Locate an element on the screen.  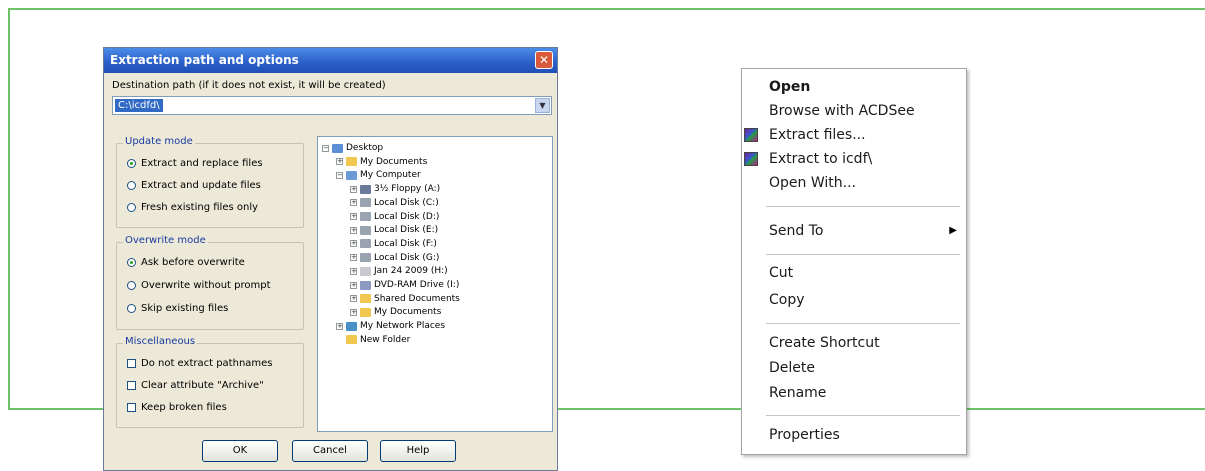
check-keep-broken: Keep broken files is located at coordinates (177, 407).